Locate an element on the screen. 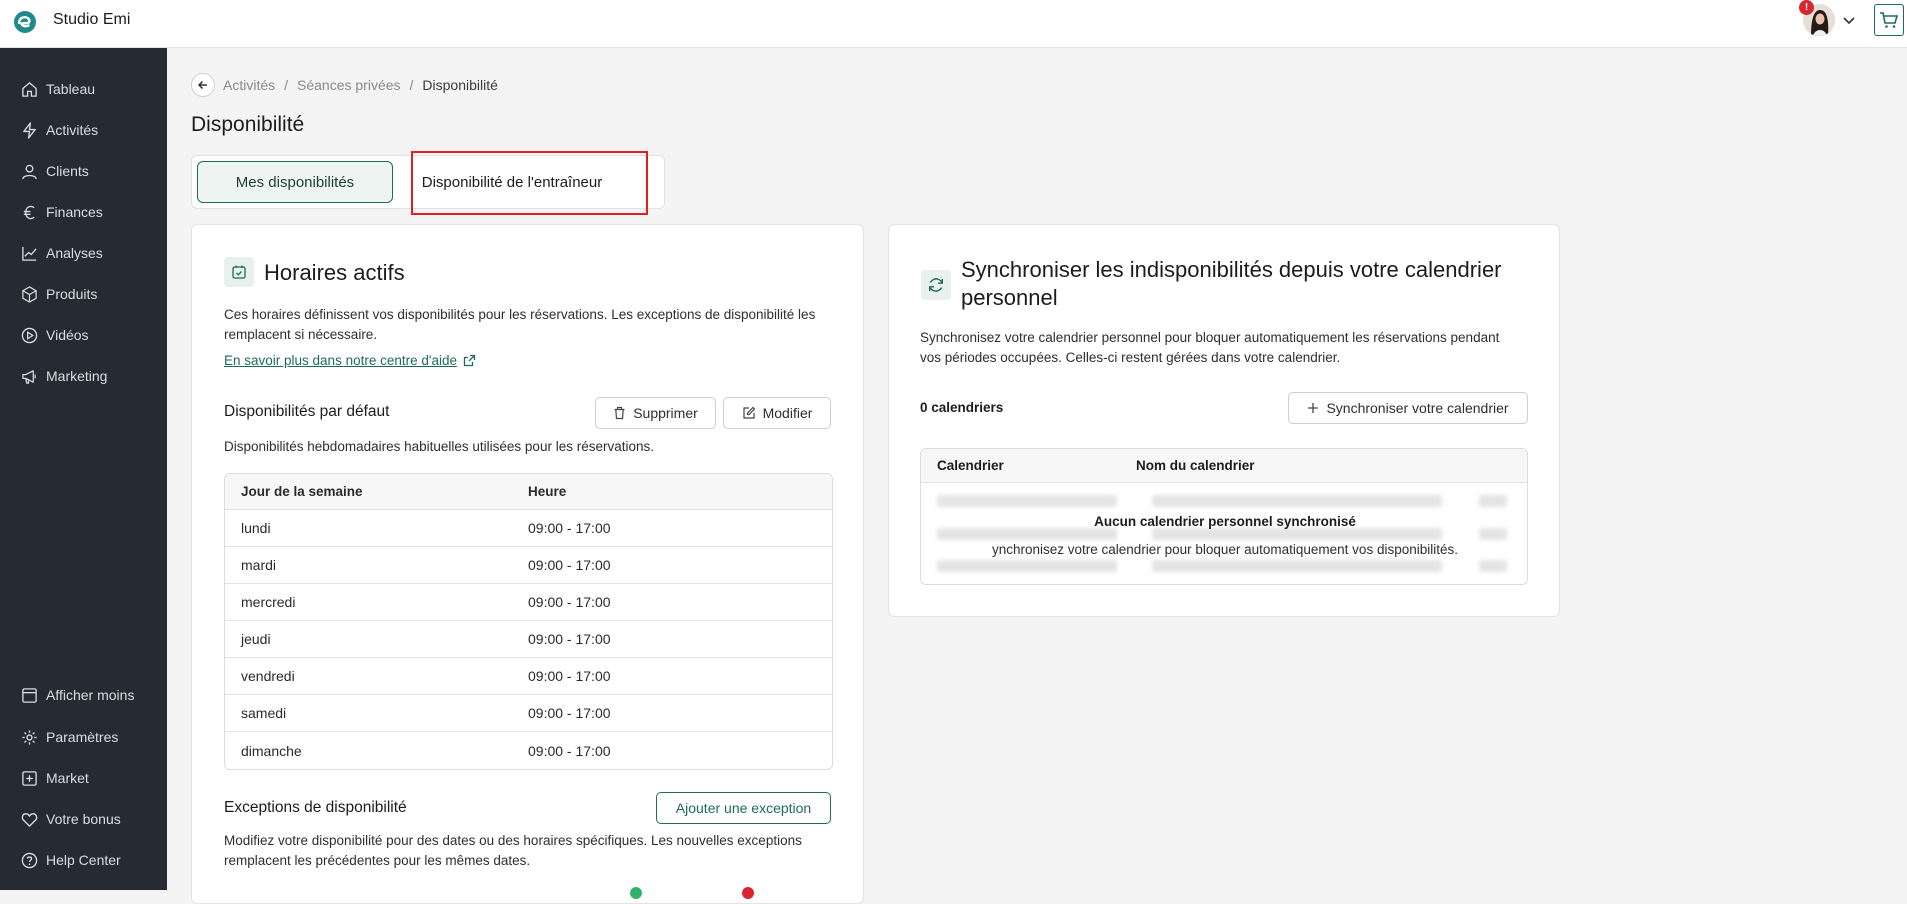  help-link-label: En savoir plus dans notre centre d'aide is located at coordinates (340, 360).